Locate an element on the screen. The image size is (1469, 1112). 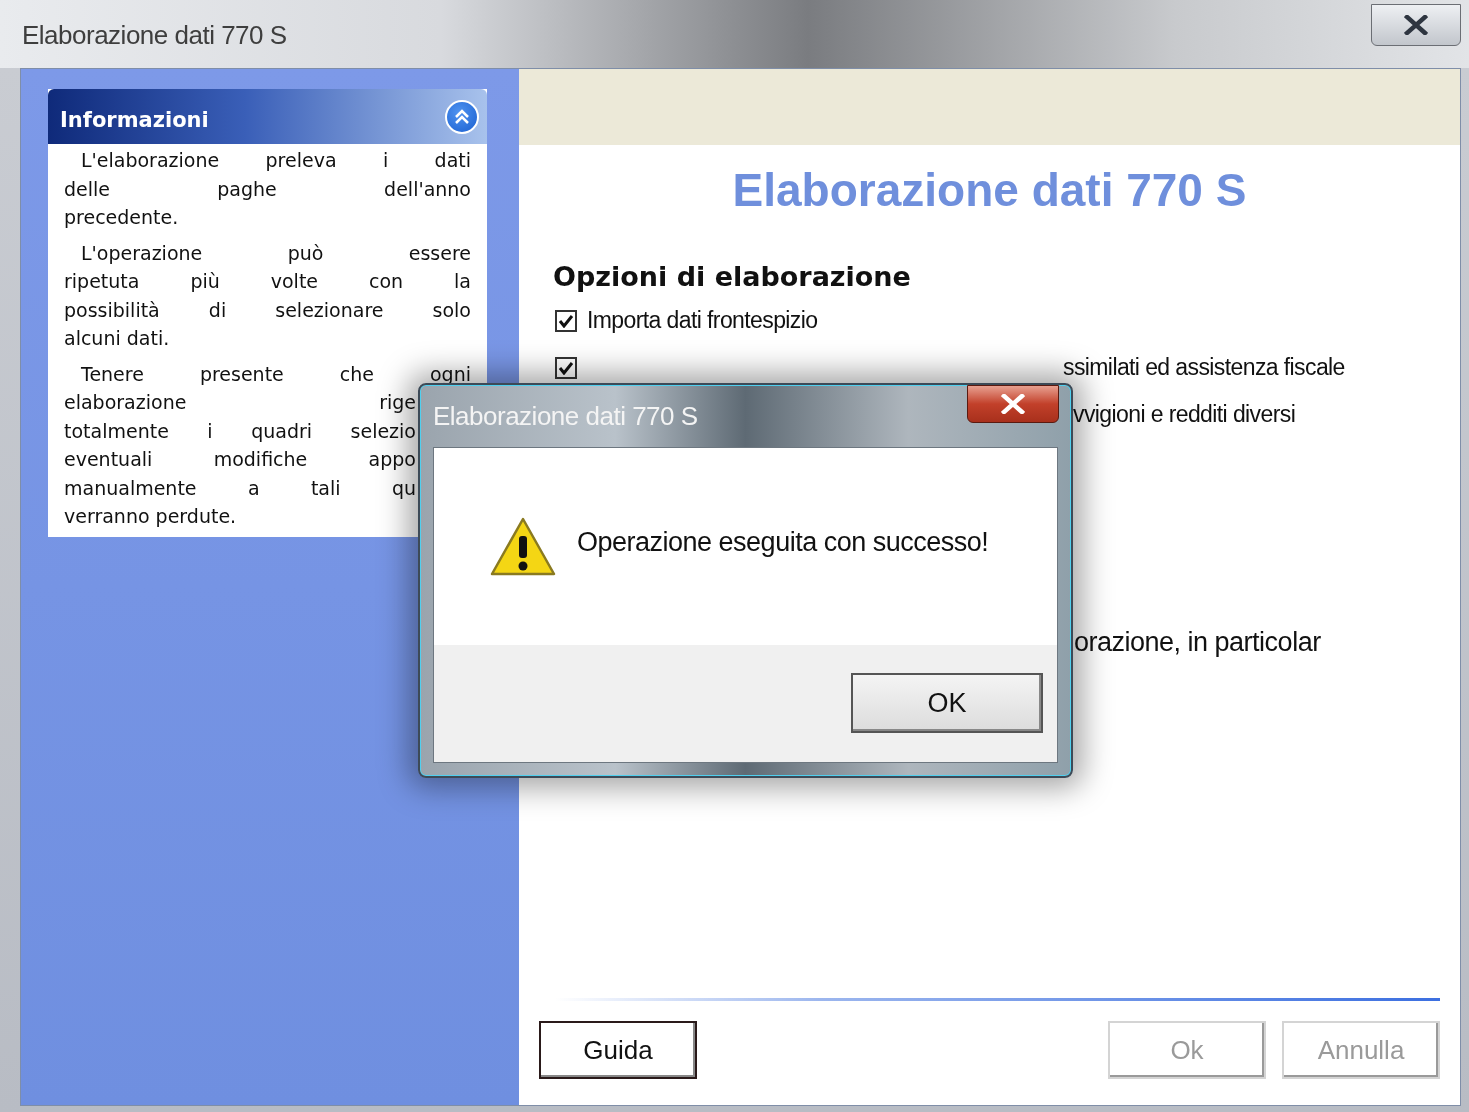
info-text-line: eventuali modifiche appo is located at coordinates (240, 459).